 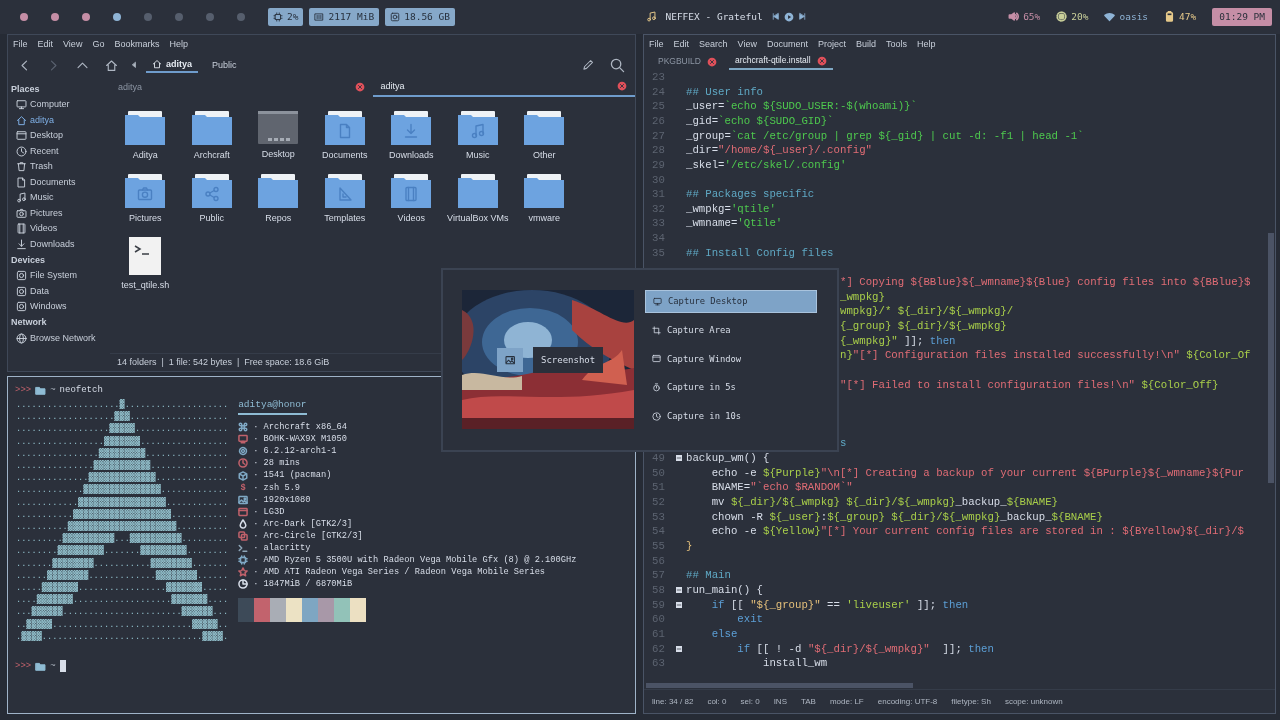 What do you see at coordinates (145, 142) in the screenshot?
I see `folder: Aditya` at bounding box center [145, 142].